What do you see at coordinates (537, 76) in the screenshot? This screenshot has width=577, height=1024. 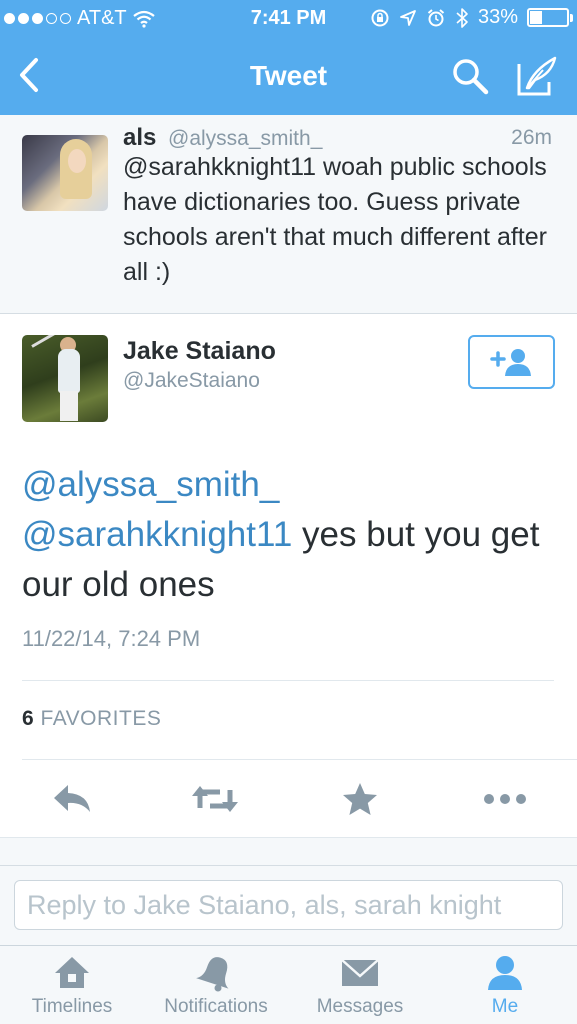 I see `compose-tweet-button` at bounding box center [537, 76].